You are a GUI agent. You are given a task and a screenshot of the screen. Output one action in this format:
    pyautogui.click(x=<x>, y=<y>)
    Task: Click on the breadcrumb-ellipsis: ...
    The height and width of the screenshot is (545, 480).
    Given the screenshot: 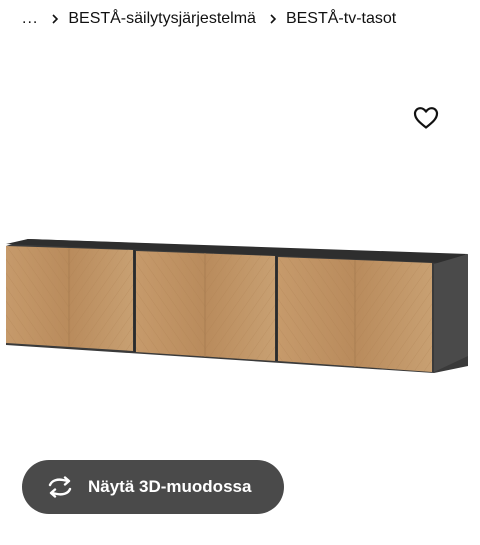 What is the action you would take?
    pyautogui.click(x=30, y=19)
    